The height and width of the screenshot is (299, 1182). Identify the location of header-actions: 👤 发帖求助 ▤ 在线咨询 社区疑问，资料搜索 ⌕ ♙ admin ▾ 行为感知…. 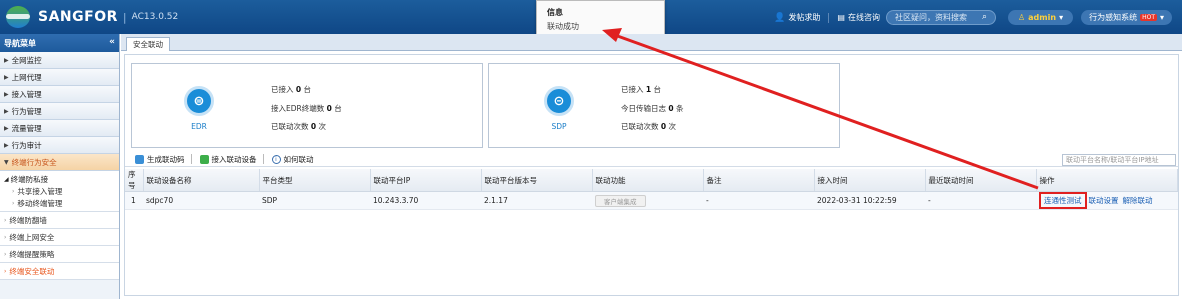
(969, 17).